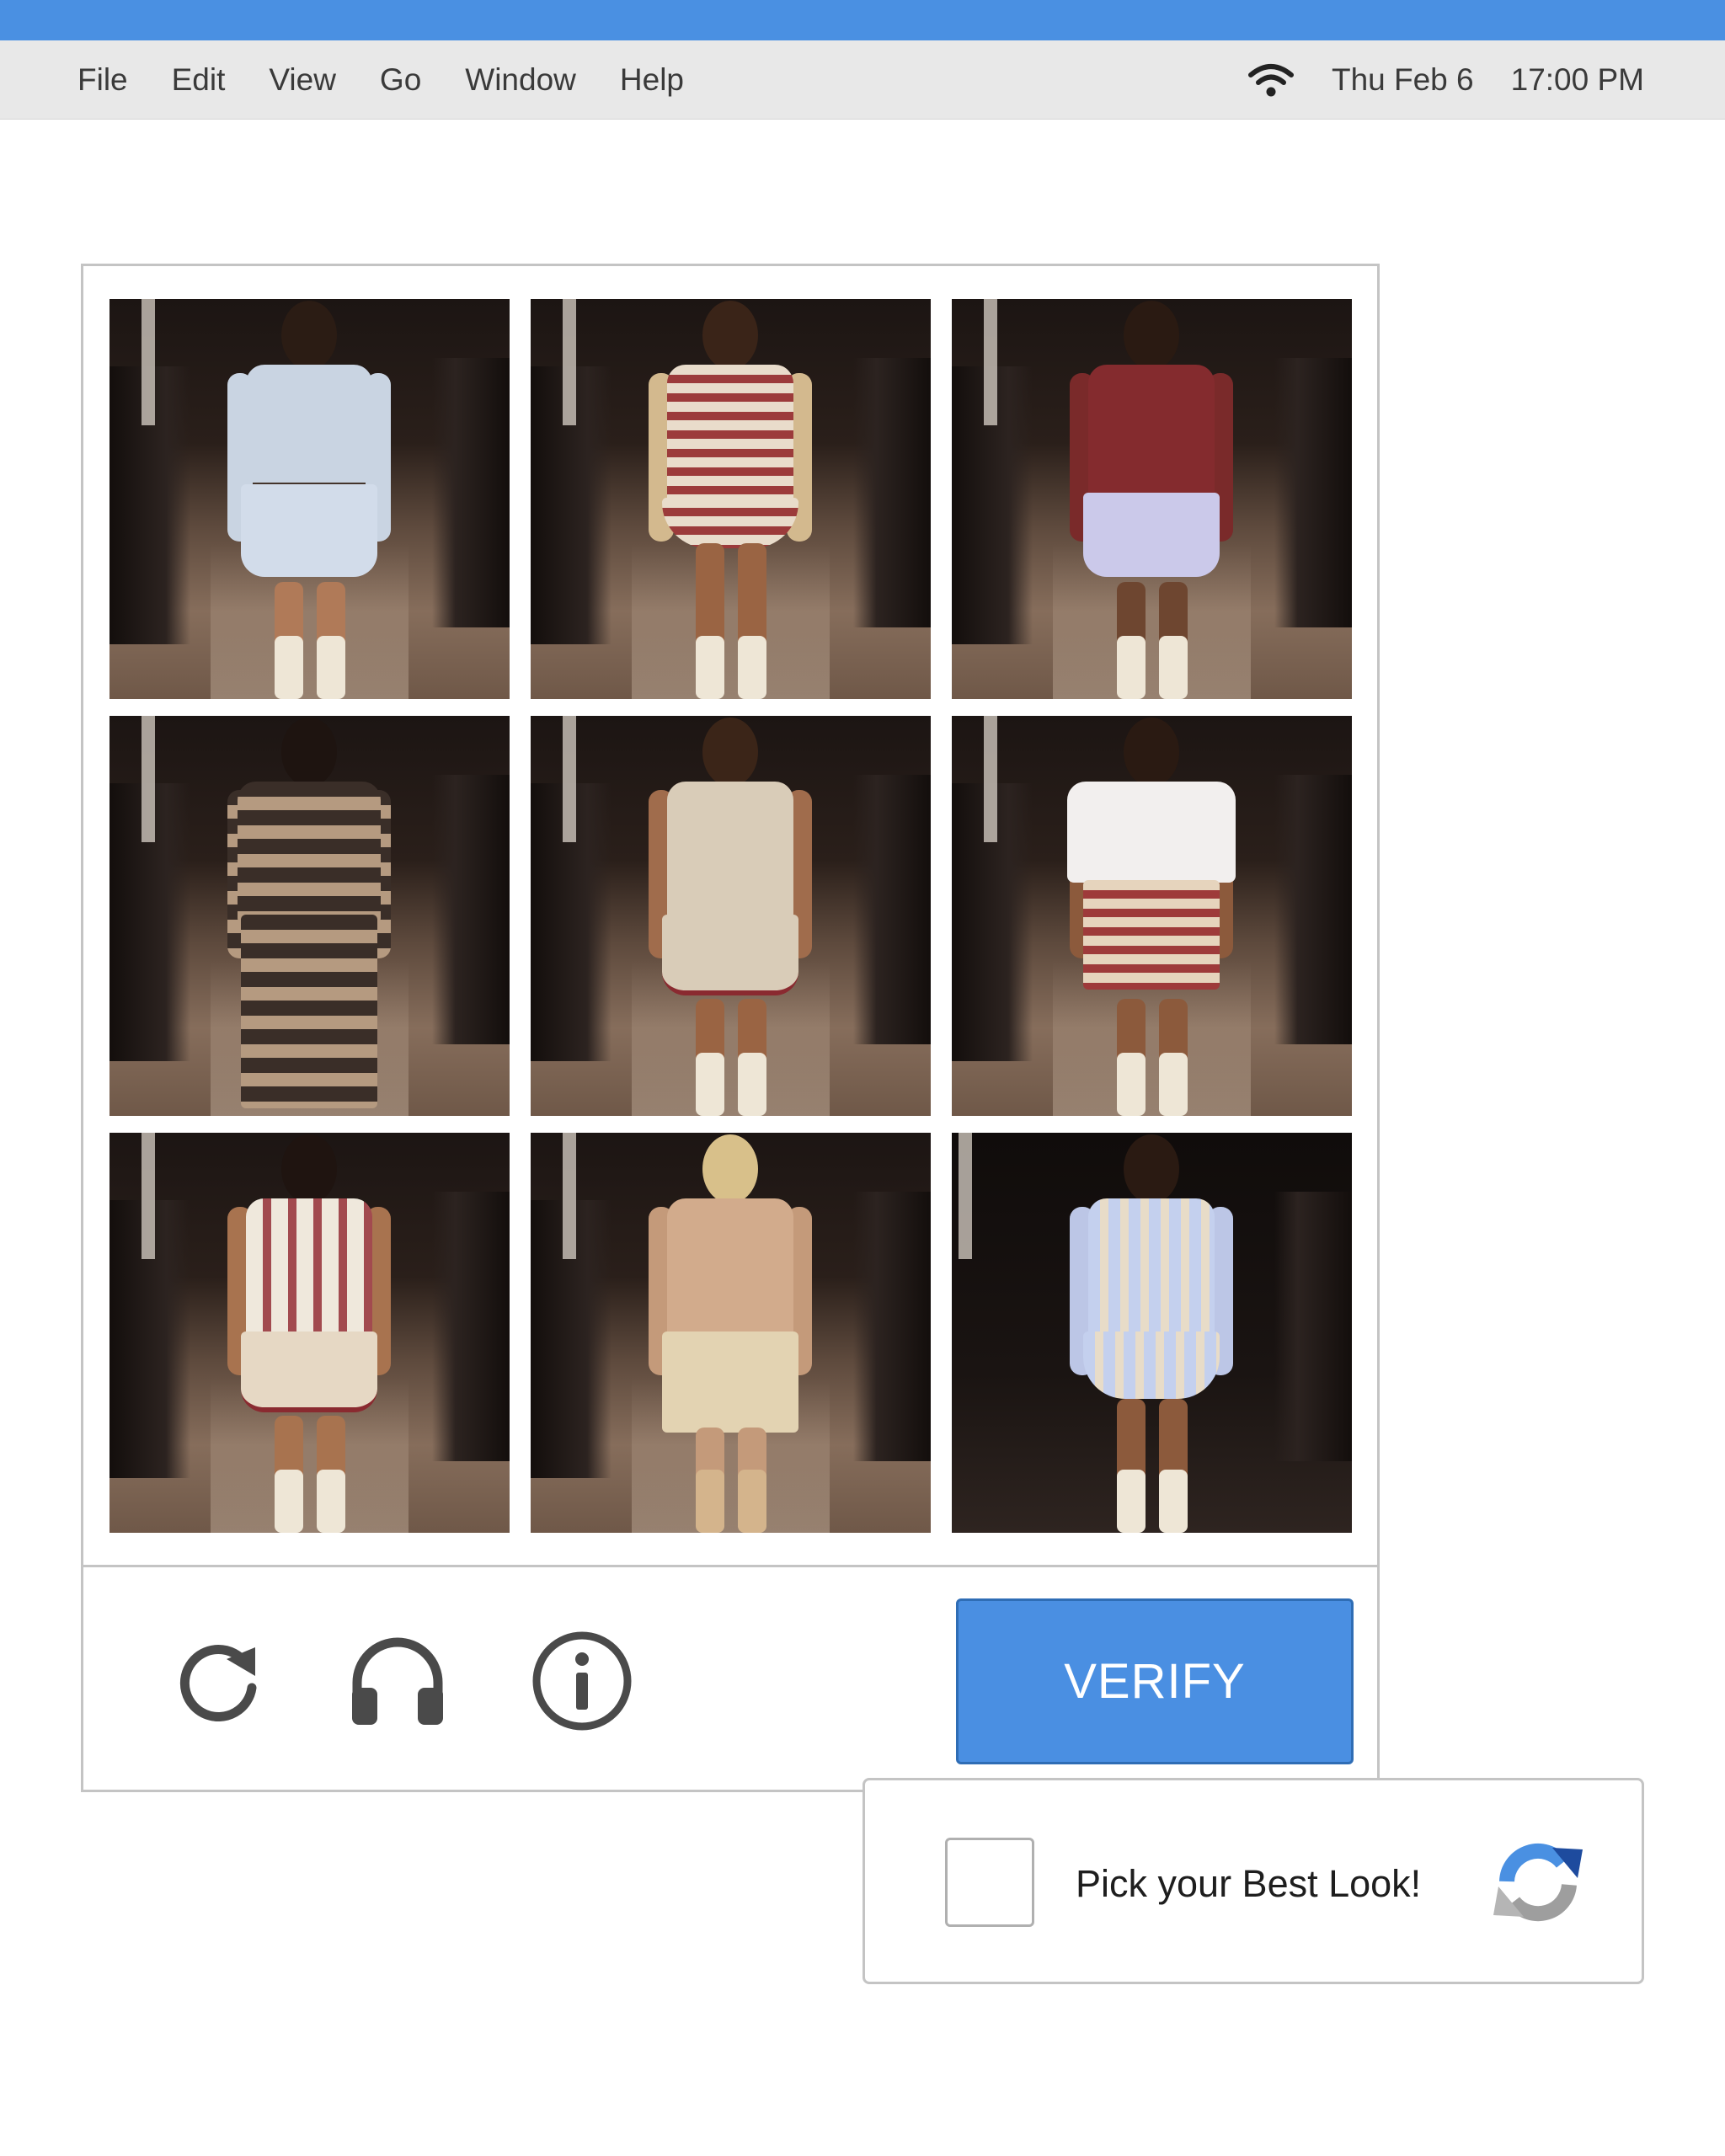  I want to click on menu-window: Window, so click(520, 80).